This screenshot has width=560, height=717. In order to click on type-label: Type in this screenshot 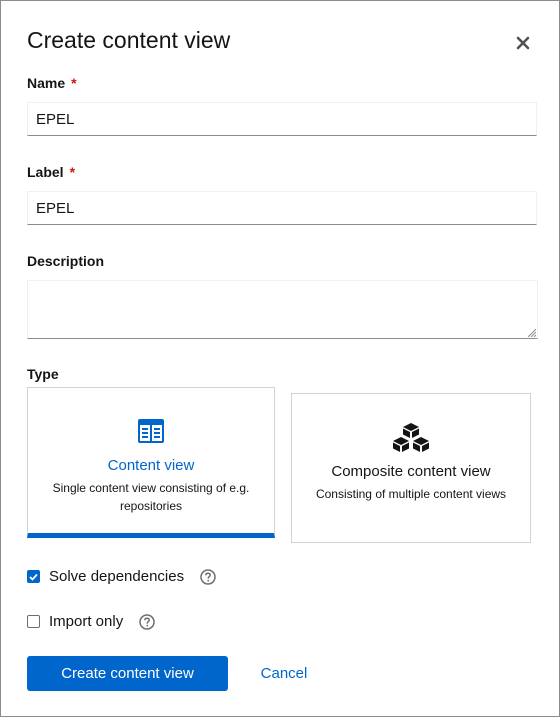, I will do `click(43, 374)`.